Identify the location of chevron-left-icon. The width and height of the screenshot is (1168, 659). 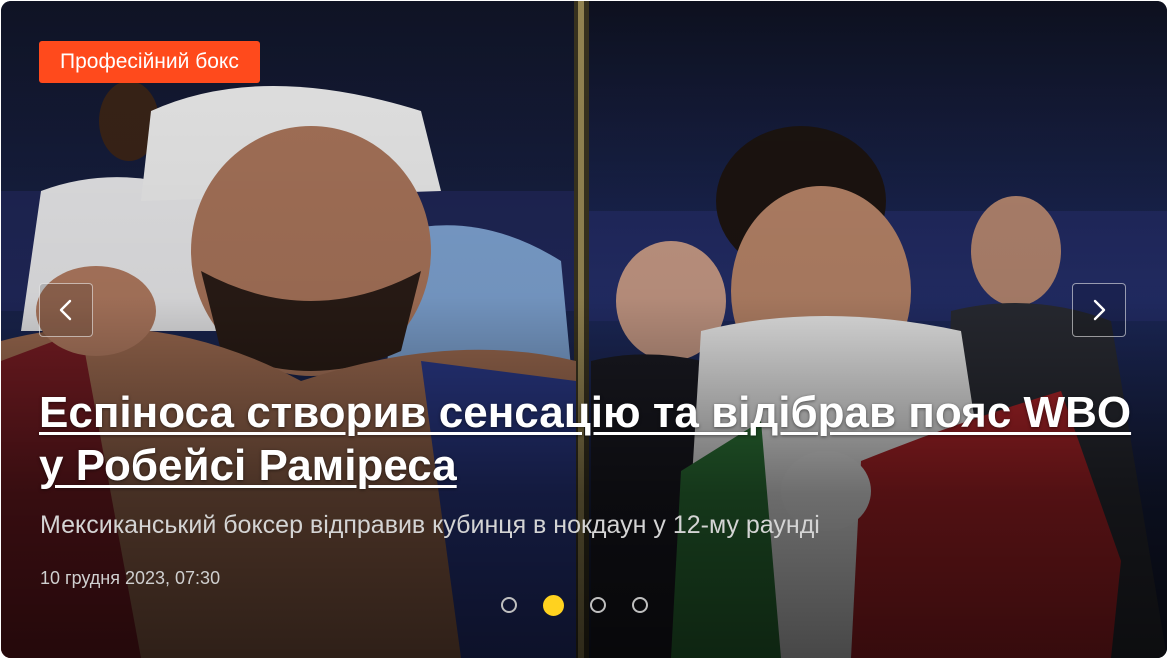
(65, 310).